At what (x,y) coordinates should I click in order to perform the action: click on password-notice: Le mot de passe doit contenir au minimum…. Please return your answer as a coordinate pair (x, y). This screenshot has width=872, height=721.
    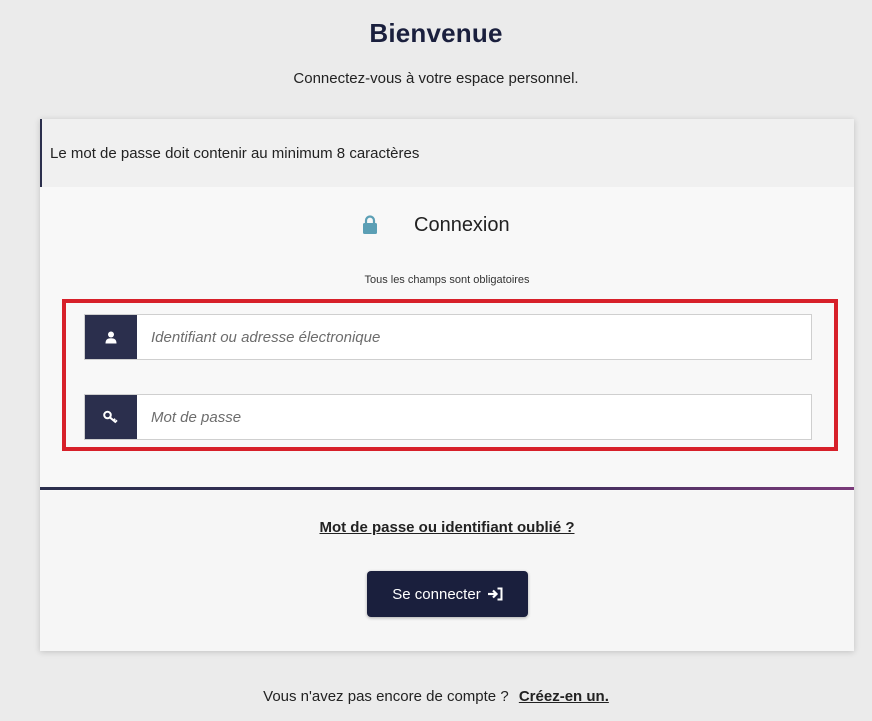
    Looking at the image, I should click on (447, 153).